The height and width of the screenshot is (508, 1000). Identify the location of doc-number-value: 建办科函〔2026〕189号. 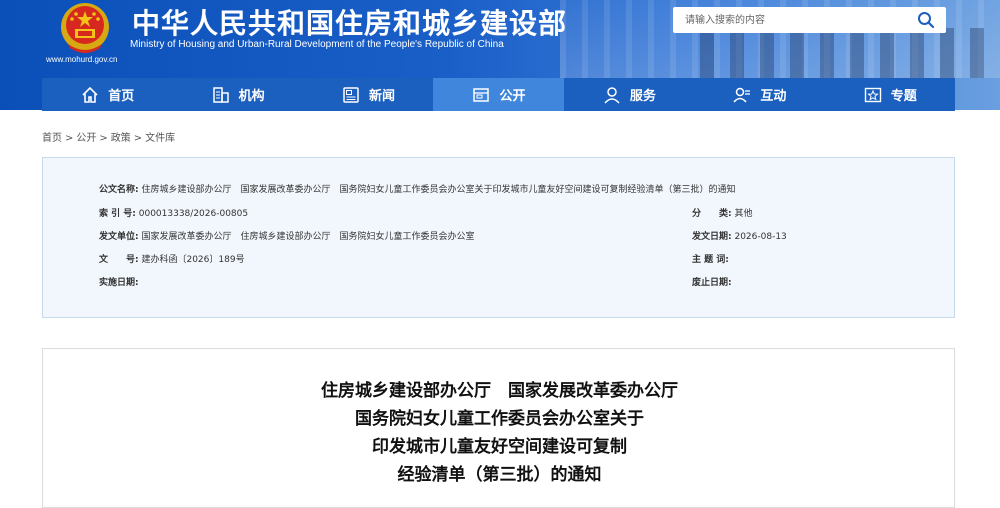
(193, 260).